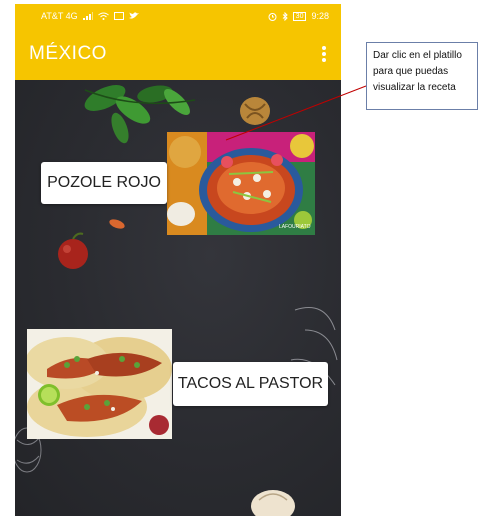  What do you see at coordinates (411, 71) in the screenshot?
I see `callout-line-2: para que puedas` at bounding box center [411, 71].